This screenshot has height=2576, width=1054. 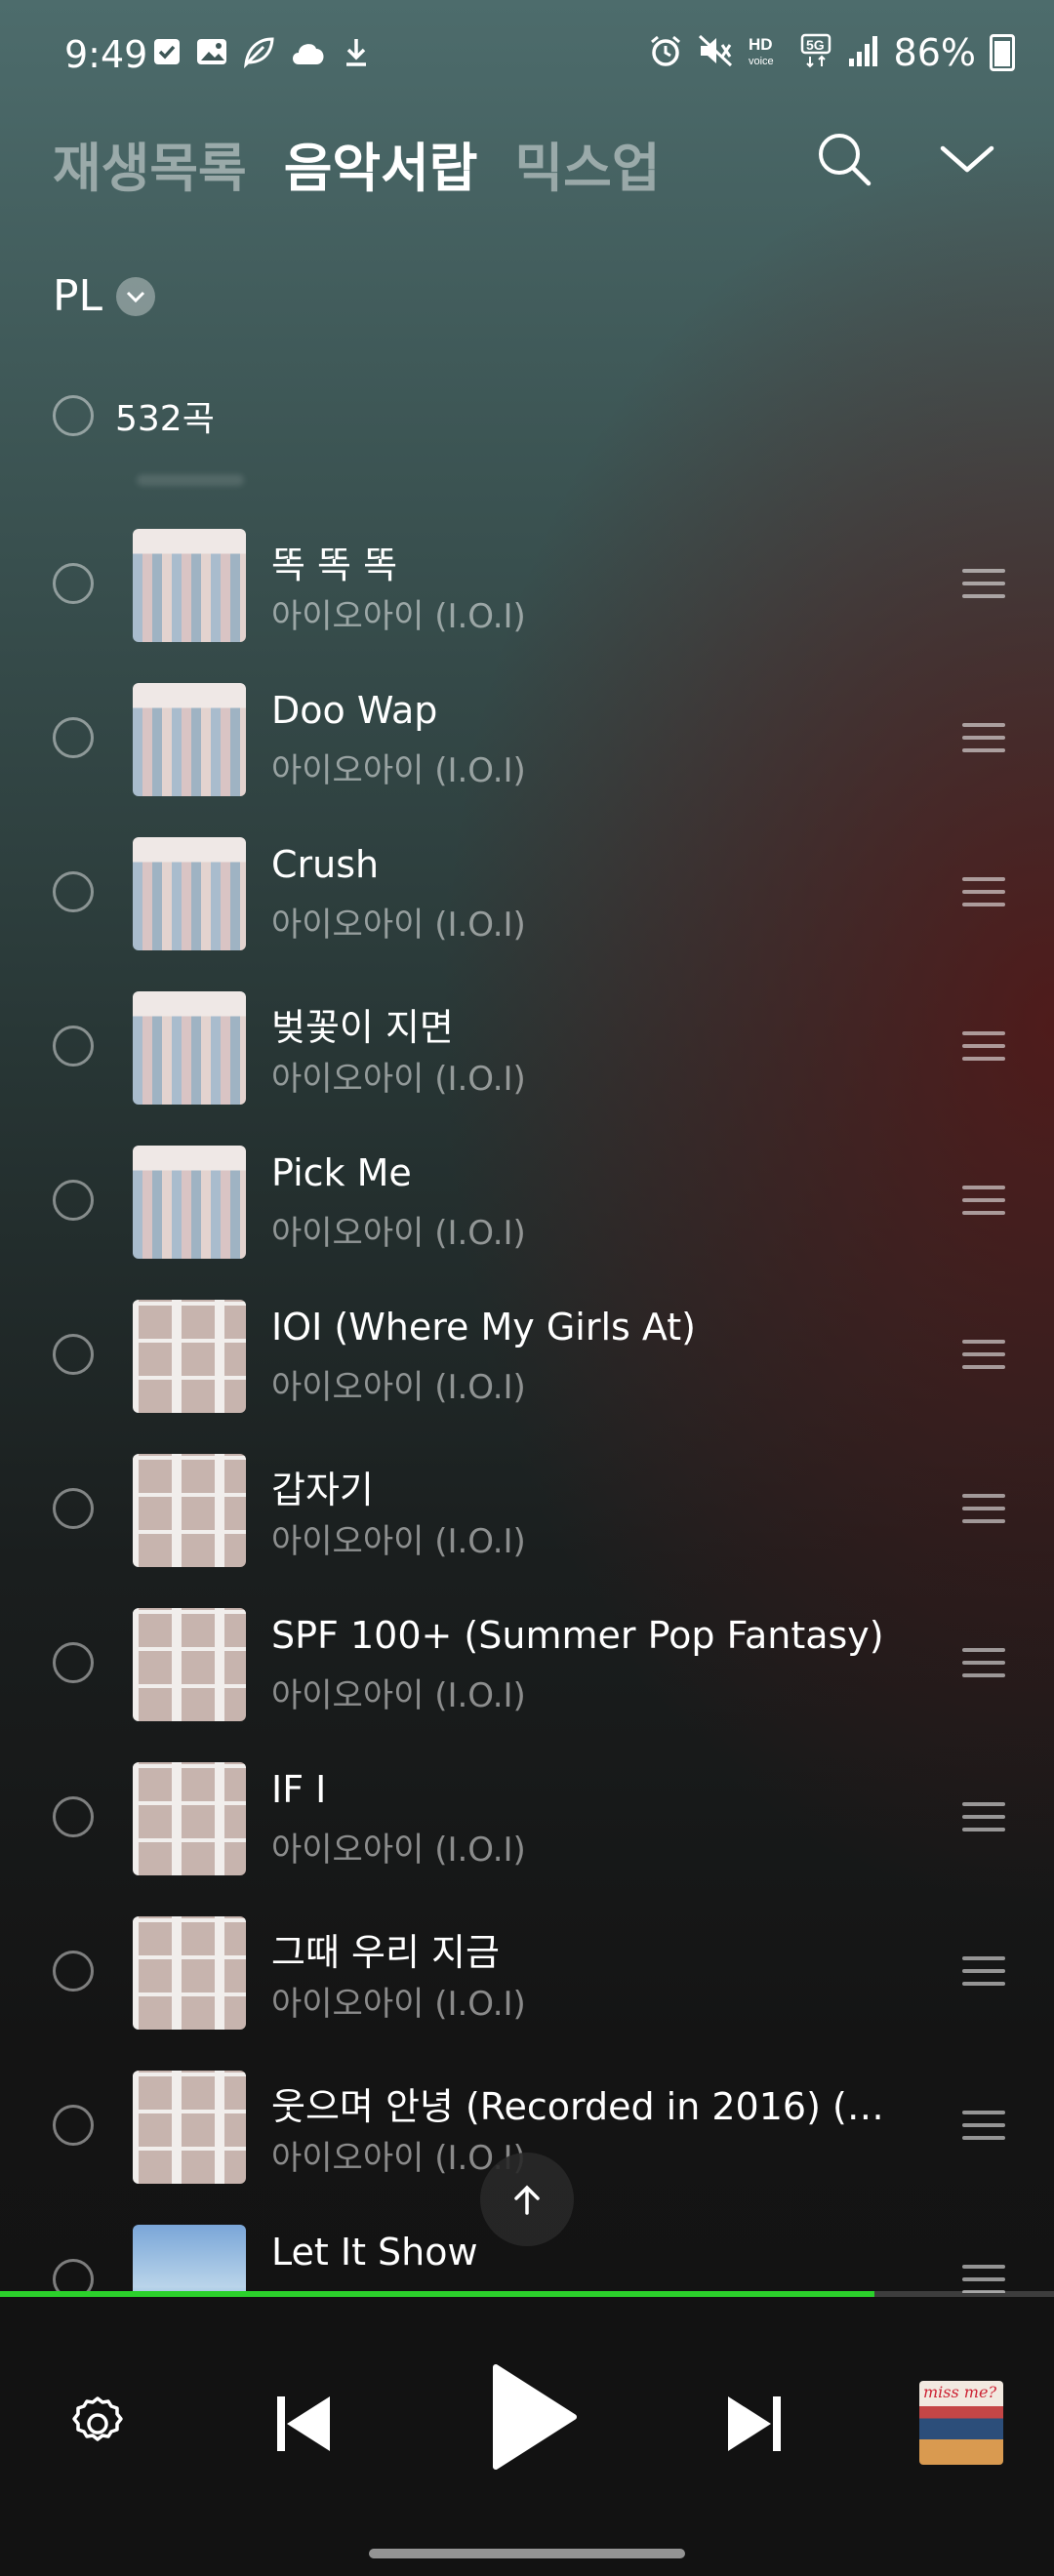 I want to click on battery-percent: 86%, so click(x=934, y=52).